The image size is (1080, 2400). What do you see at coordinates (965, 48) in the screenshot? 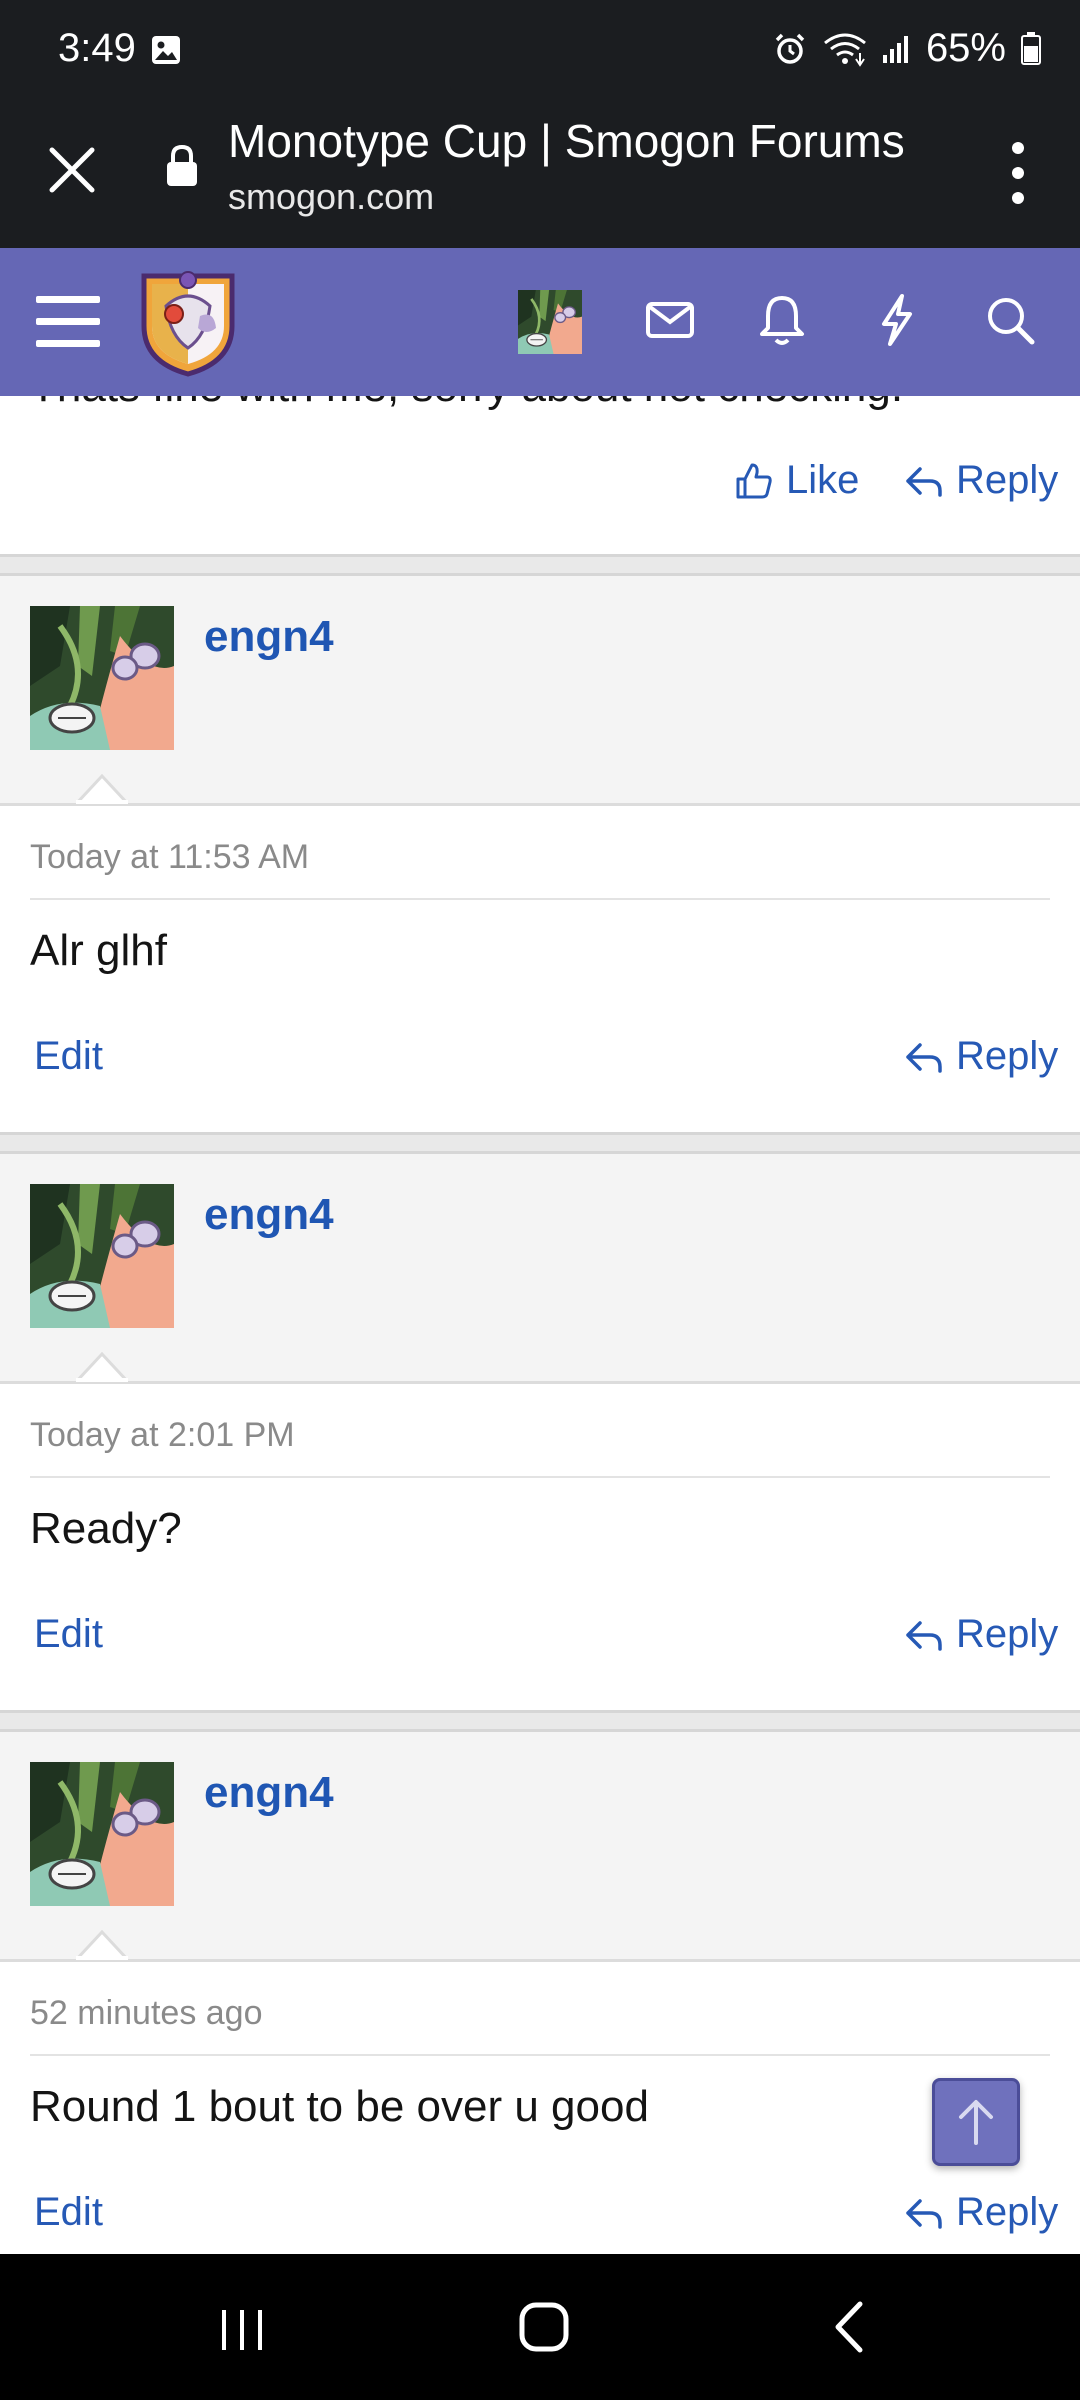
I see `battery-level: 65%` at bounding box center [965, 48].